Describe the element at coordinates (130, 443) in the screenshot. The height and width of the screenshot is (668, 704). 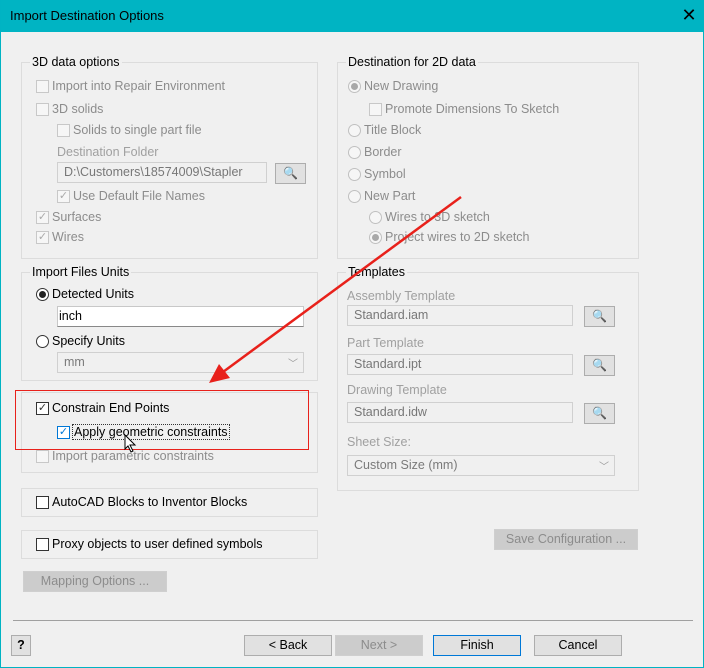
I see `mouse-cursor-icon` at that location.